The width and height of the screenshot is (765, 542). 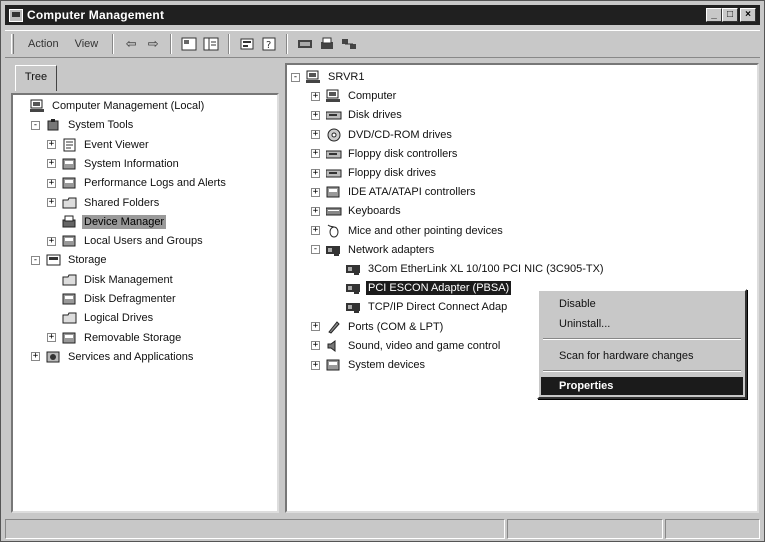 What do you see at coordinates (354, 96) in the screenshot?
I see `device-node: + Computer` at bounding box center [354, 96].